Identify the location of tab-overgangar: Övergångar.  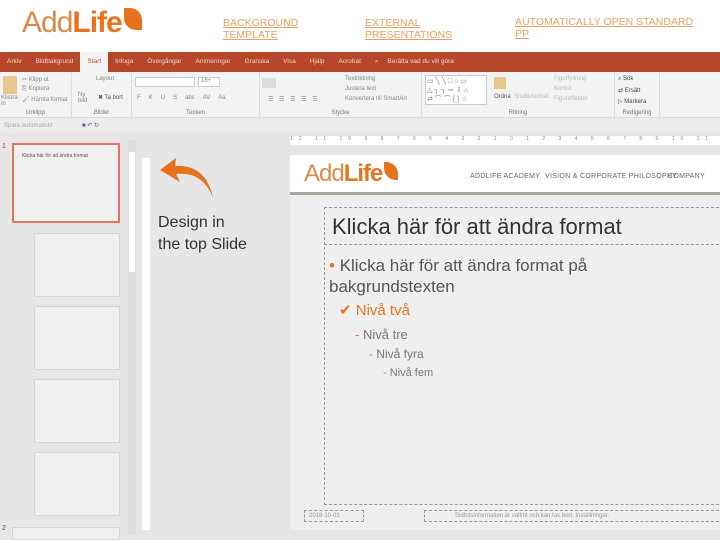
(164, 62).